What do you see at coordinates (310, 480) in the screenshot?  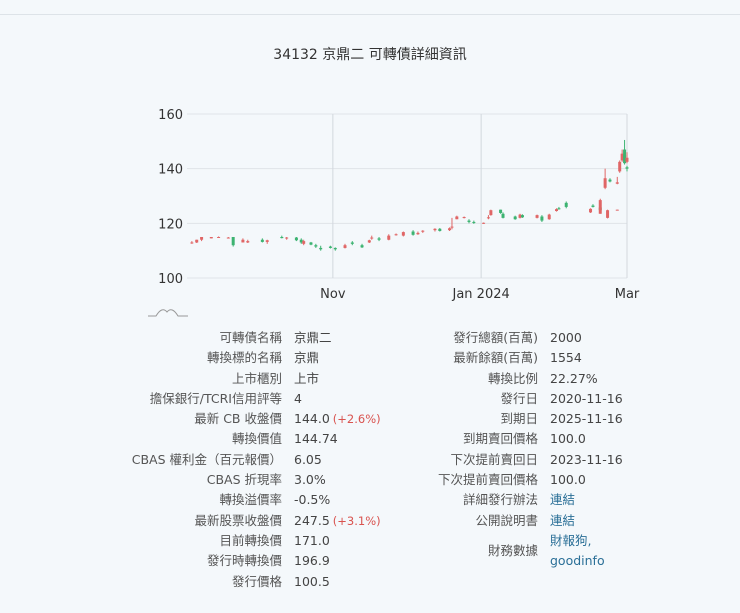 I see `info-value: 3.0%` at bounding box center [310, 480].